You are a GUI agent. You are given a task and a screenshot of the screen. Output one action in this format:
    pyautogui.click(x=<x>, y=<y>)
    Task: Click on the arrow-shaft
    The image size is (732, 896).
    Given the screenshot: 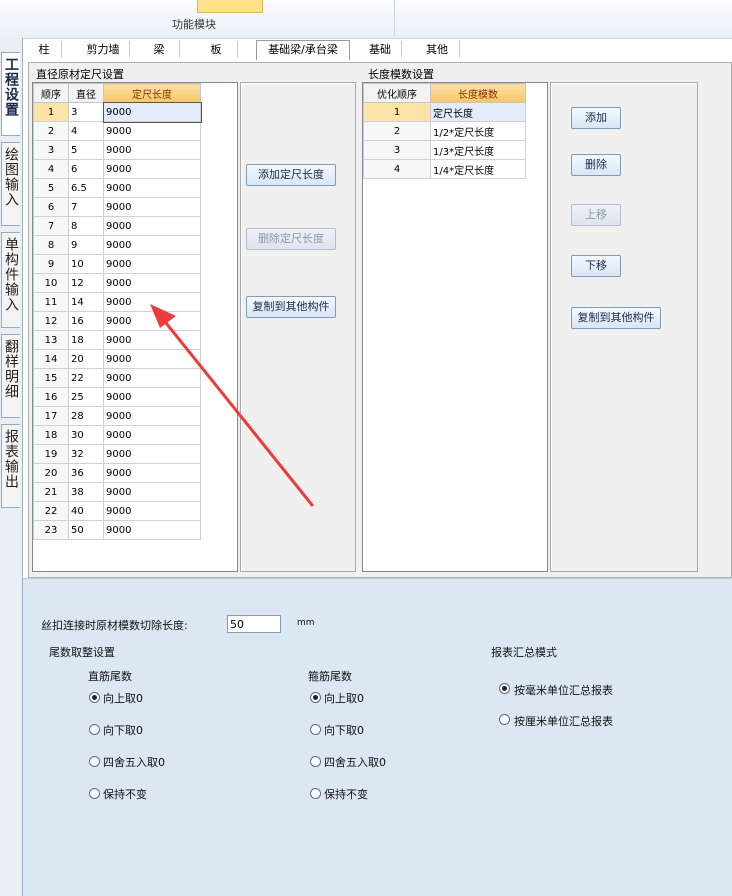 What is the action you would take?
    pyautogui.click(x=237, y=411)
    